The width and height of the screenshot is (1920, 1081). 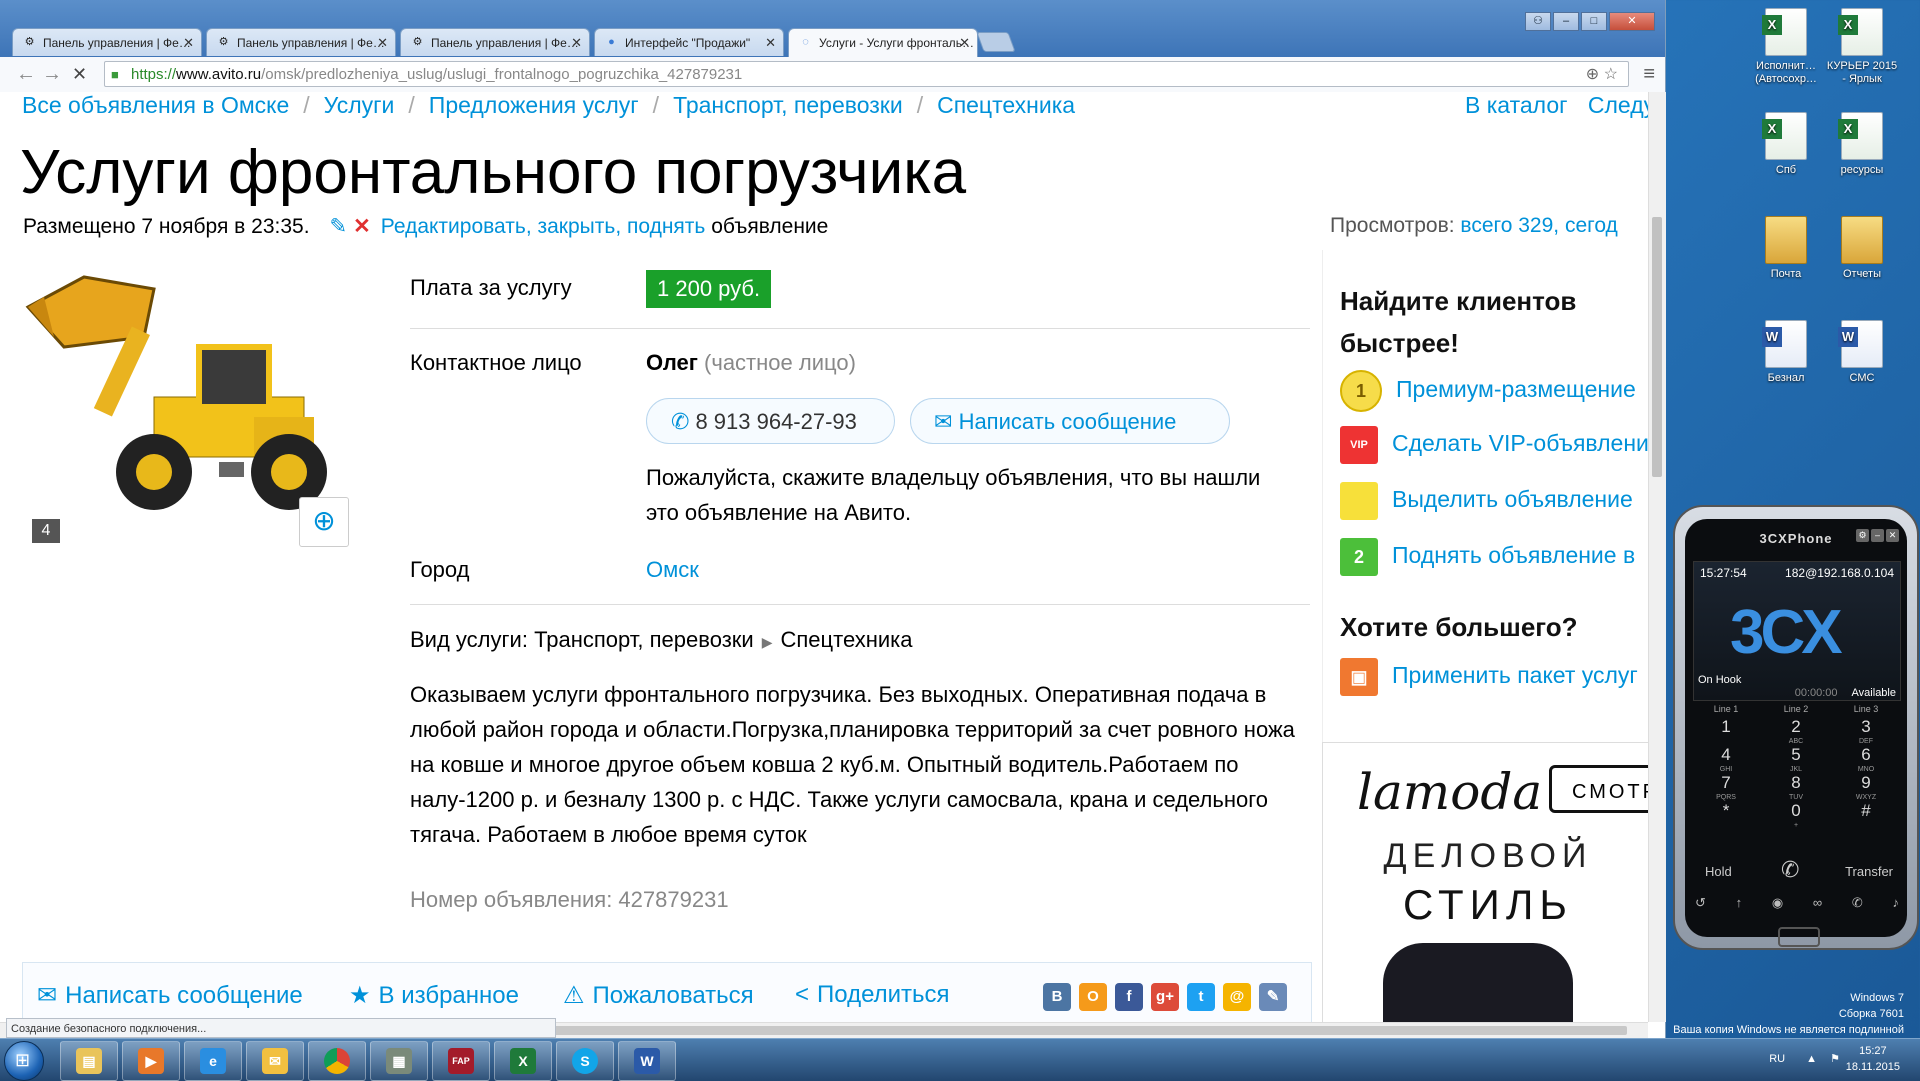 What do you see at coordinates (1817, 903) in the screenshot?
I see `voicemail-icon: ∞` at bounding box center [1817, 903].